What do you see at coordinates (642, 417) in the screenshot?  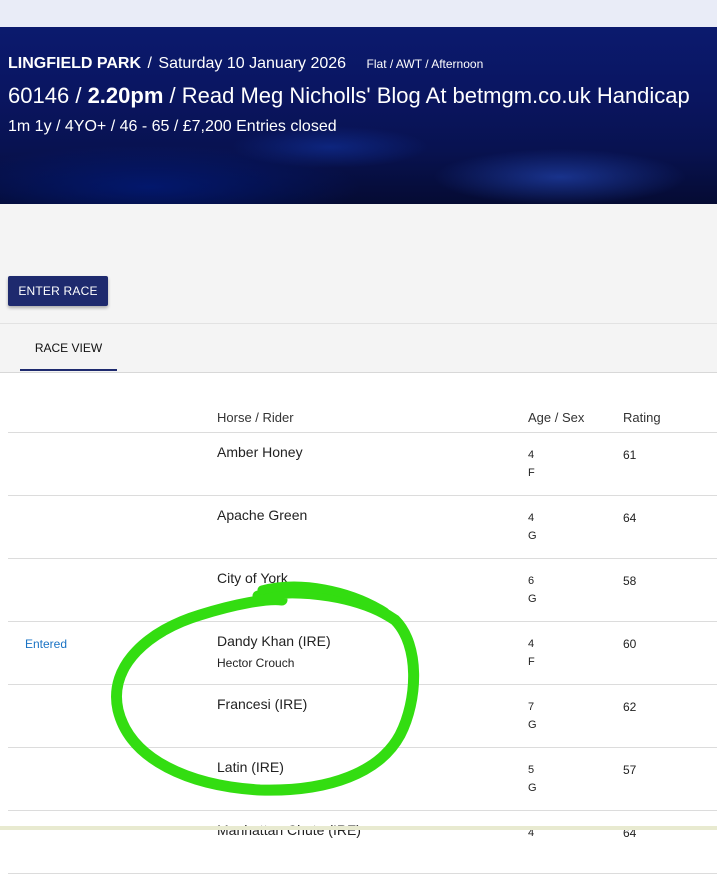 I see `column-rating: Rating` at bounding box center [642, 417].